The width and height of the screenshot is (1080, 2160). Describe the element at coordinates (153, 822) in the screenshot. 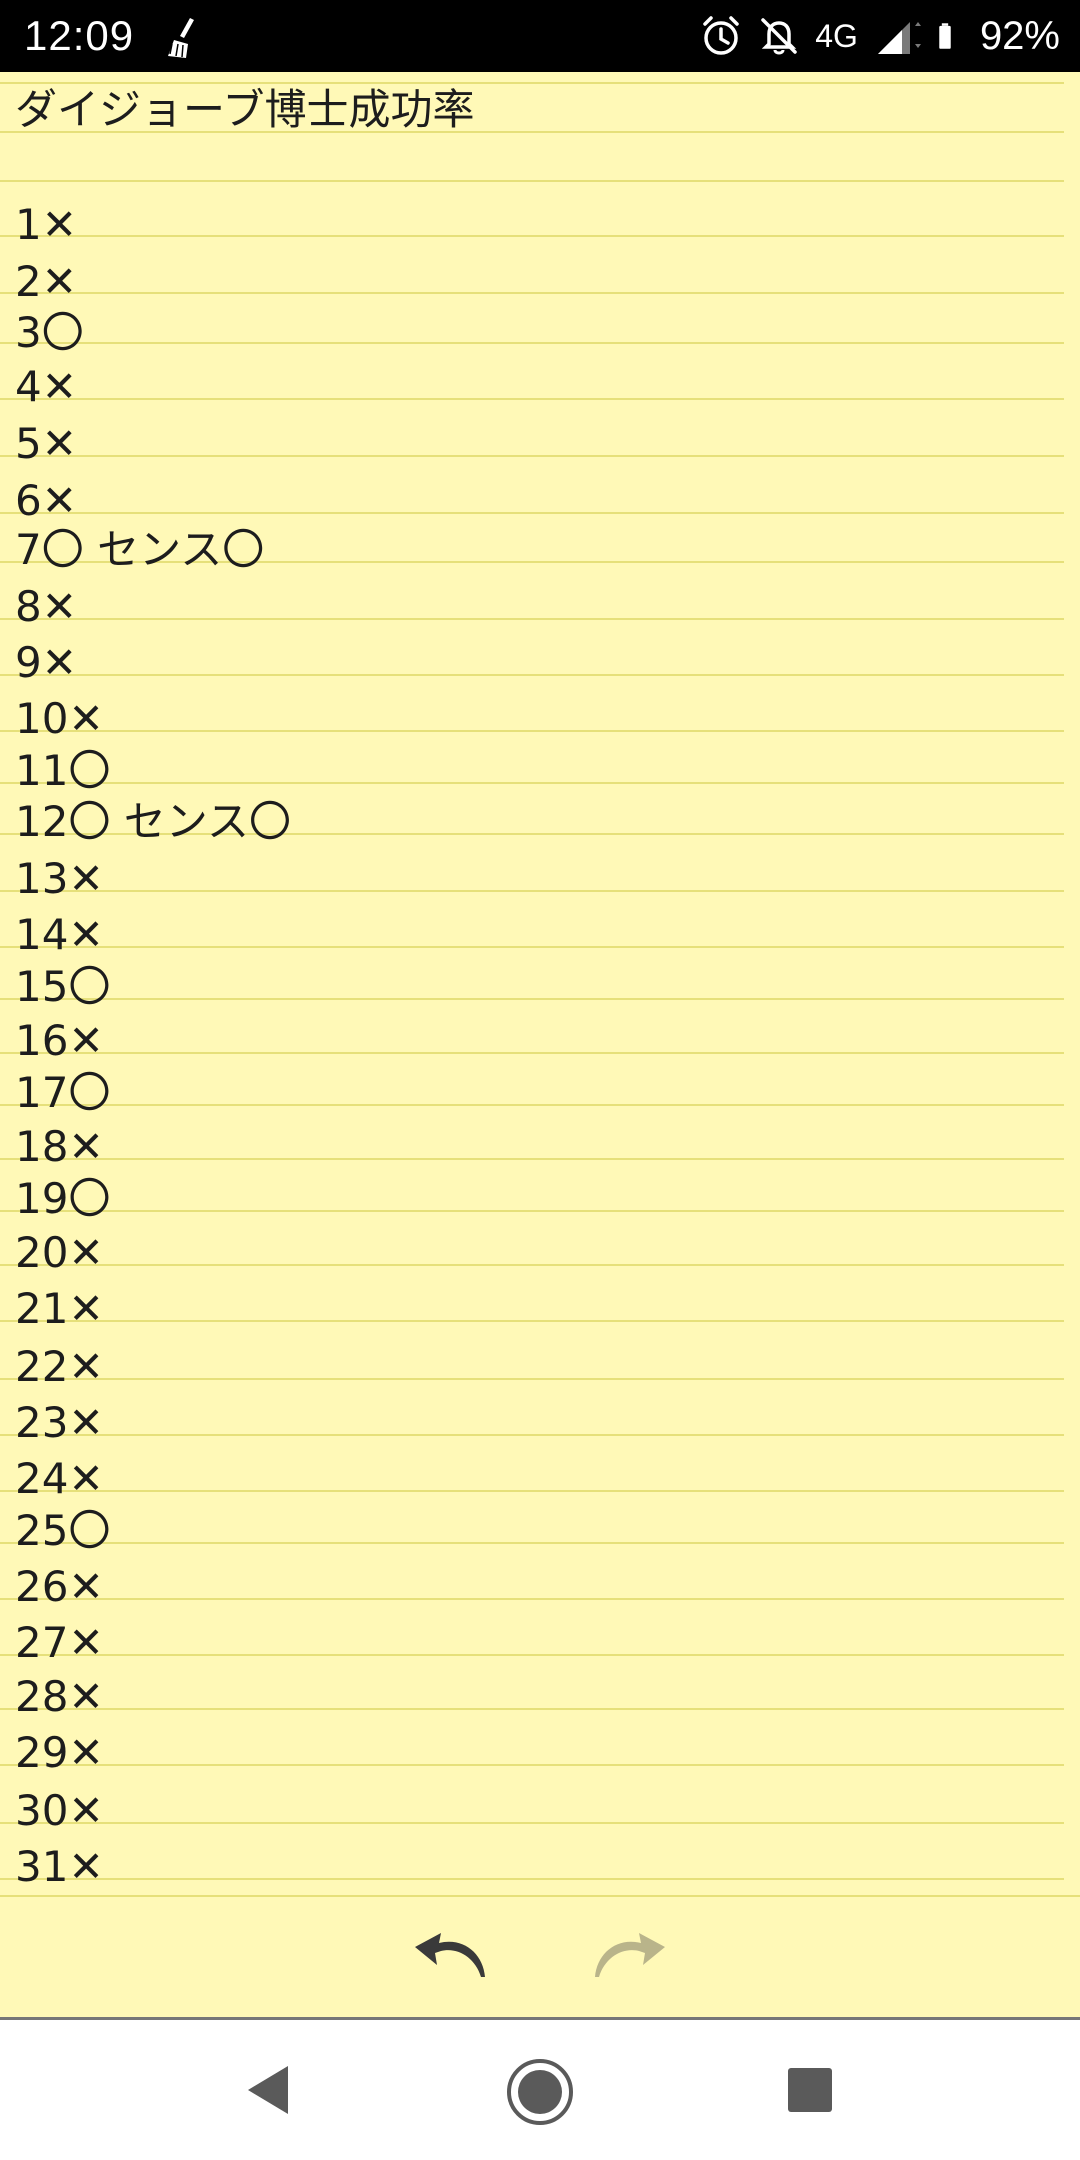

I see `note-line: 12〇 センス〇` at that location.